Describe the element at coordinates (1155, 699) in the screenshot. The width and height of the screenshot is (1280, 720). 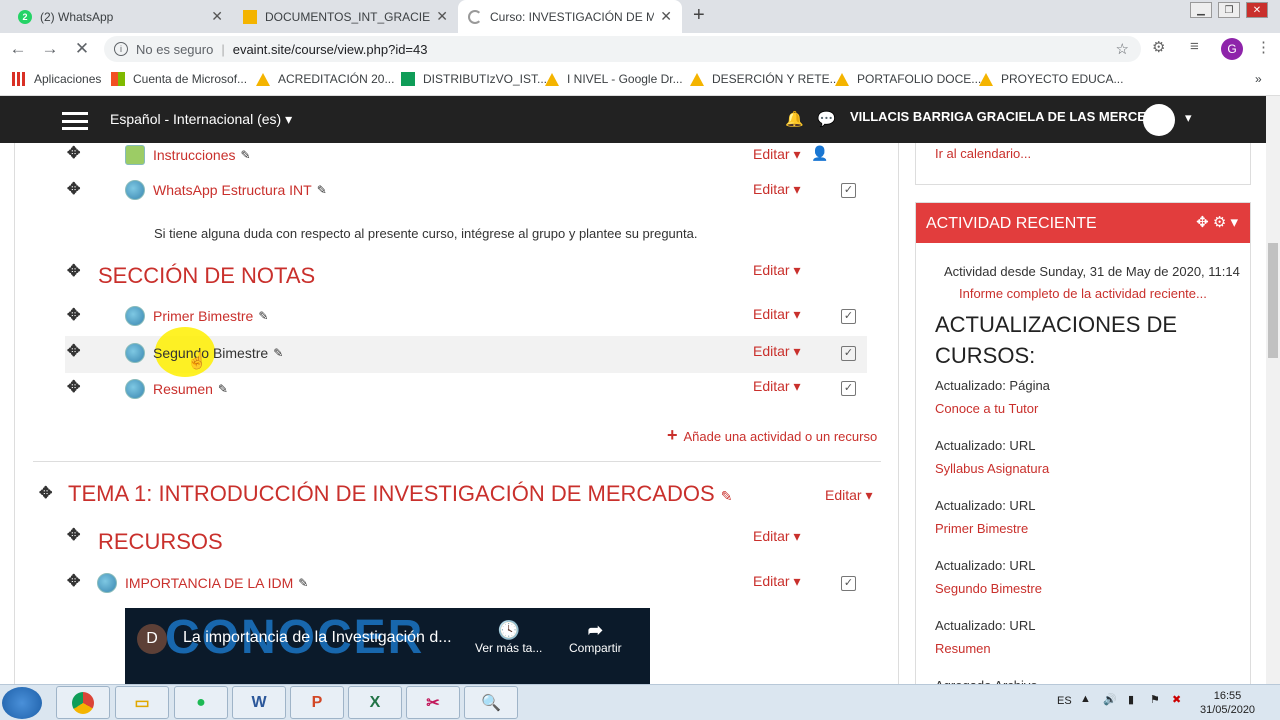
I see `device-icon: ⚑` at that location.